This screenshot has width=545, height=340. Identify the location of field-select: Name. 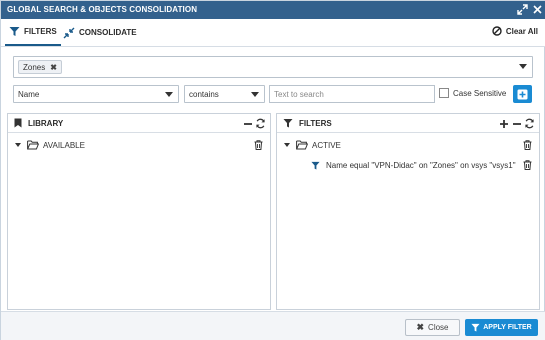
(96, 94).